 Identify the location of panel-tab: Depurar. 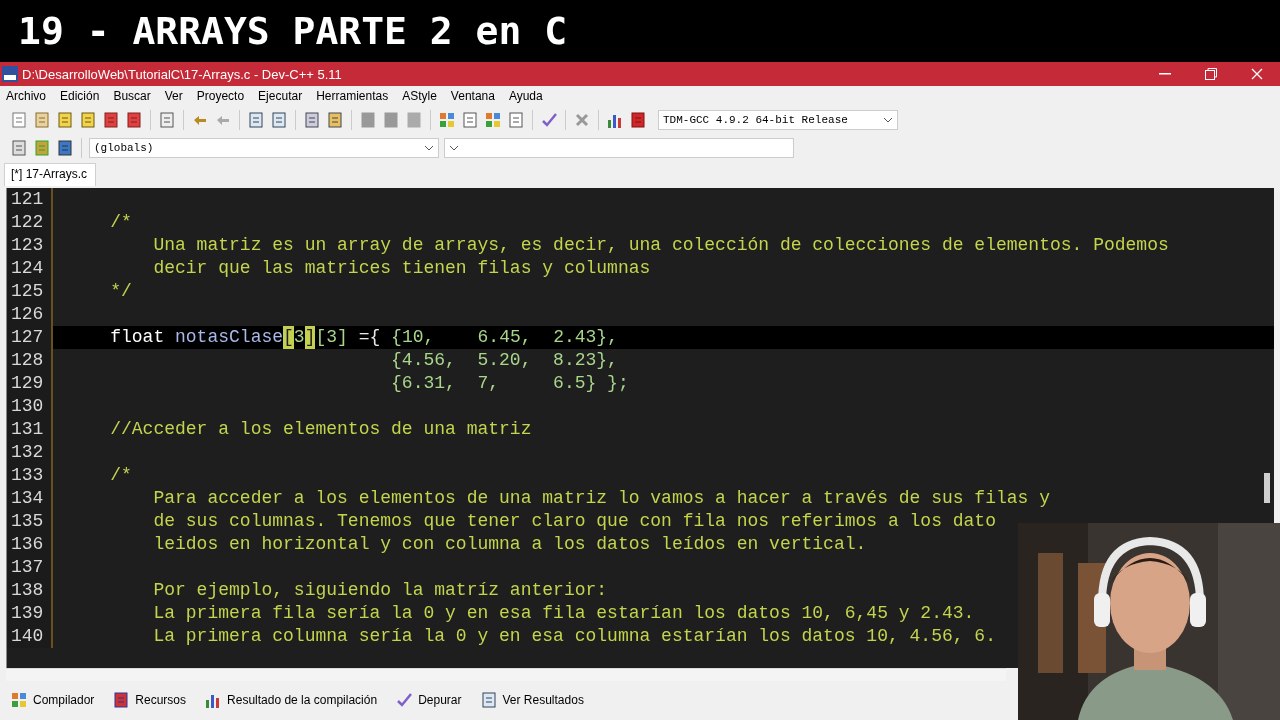
(428, 700).